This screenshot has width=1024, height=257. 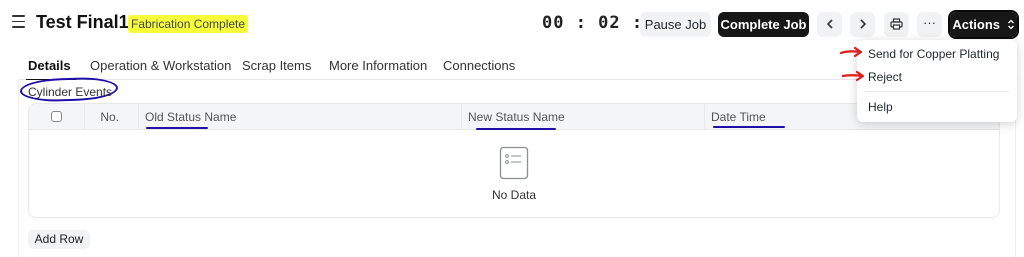 What do you see at coordinates (929, 24) in the screenshot?
I see `more-button: ···` at bounding box center [929, 24].